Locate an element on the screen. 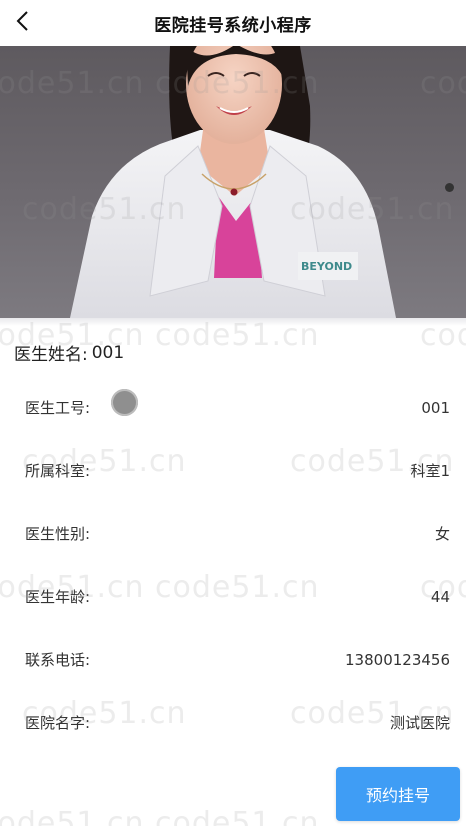  nav-bar: 医院挂号系统小程序 is located at coordinates (233, 23).